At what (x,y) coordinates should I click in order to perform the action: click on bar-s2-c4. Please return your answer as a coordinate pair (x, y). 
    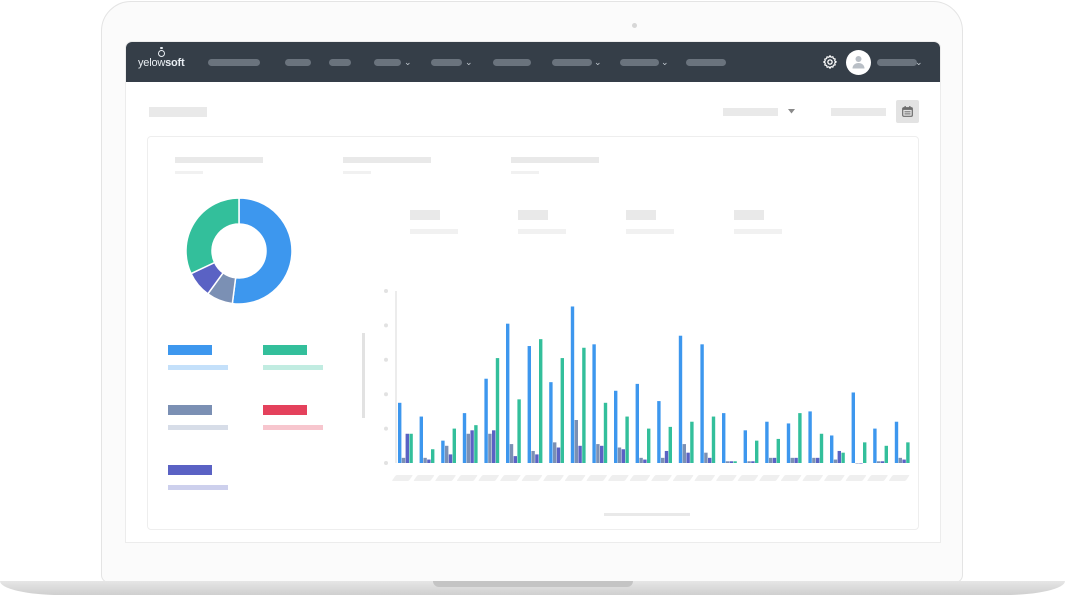
    Looking at the image, I should click on (468, 448).